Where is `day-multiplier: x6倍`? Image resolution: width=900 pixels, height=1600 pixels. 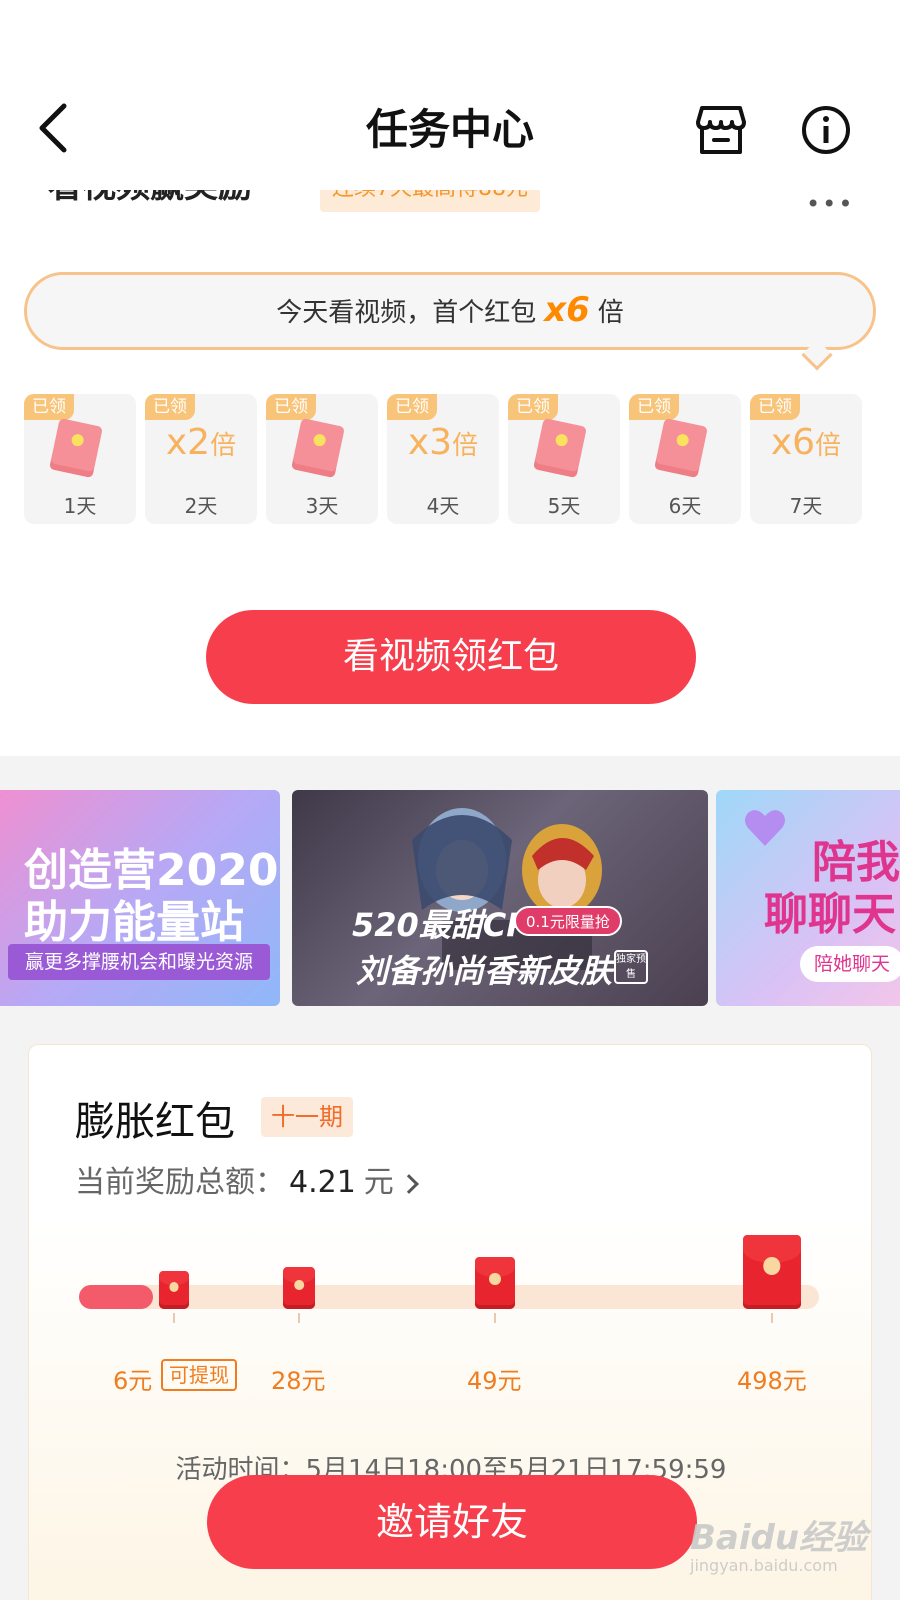
day-multiplier: x6倍 is located at coordinates (806, 442).